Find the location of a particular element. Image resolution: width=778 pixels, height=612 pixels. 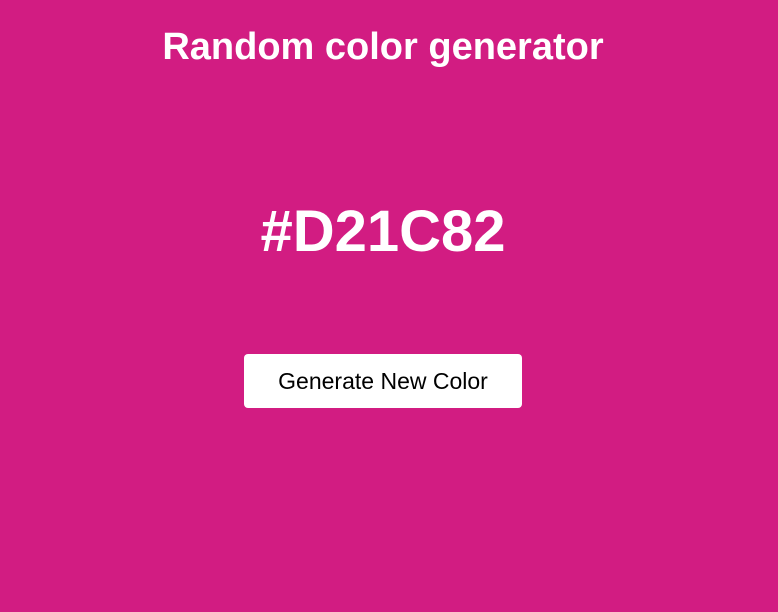

page-title: Random color generator is located at coordinates (383, 47).